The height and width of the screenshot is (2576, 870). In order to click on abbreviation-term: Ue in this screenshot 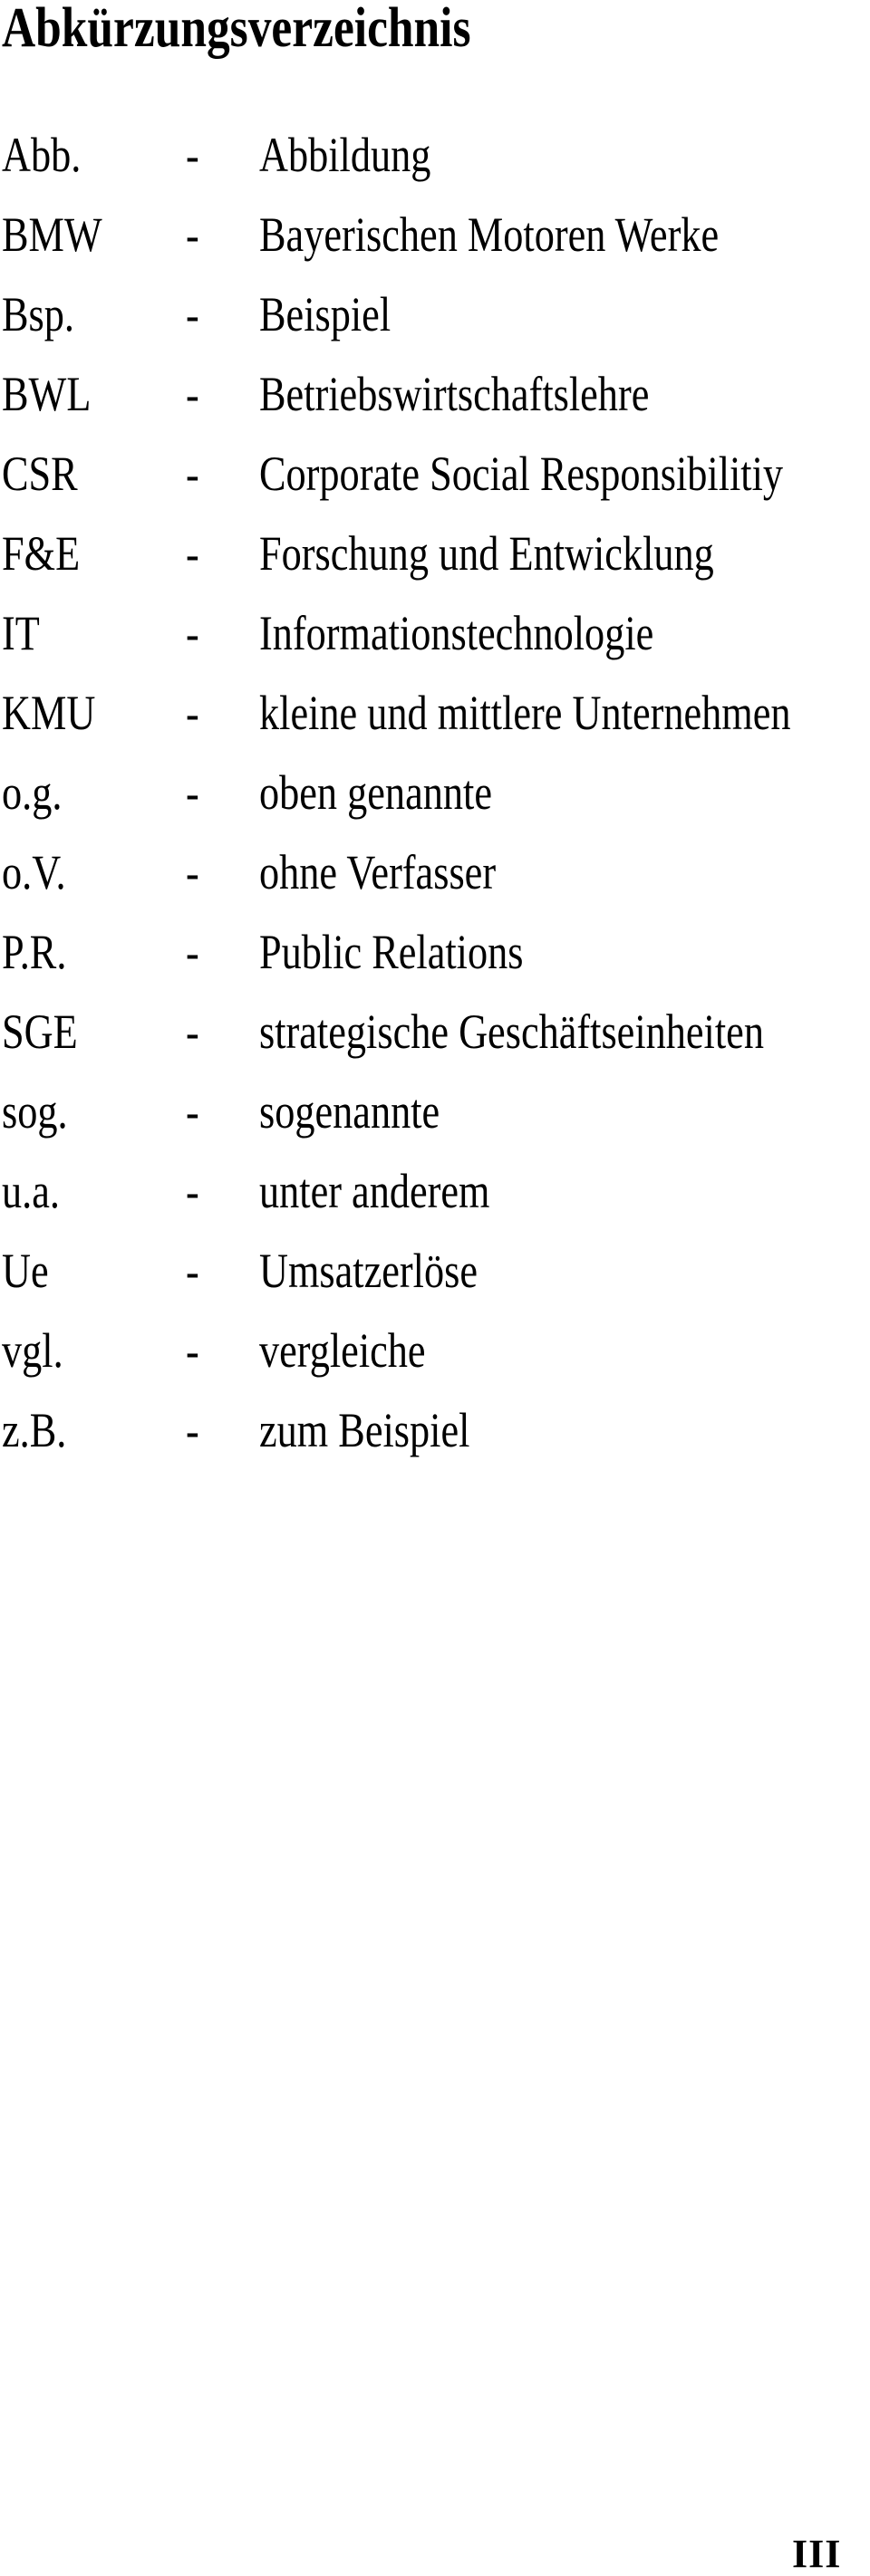, I will do `click(25, 1271)`.